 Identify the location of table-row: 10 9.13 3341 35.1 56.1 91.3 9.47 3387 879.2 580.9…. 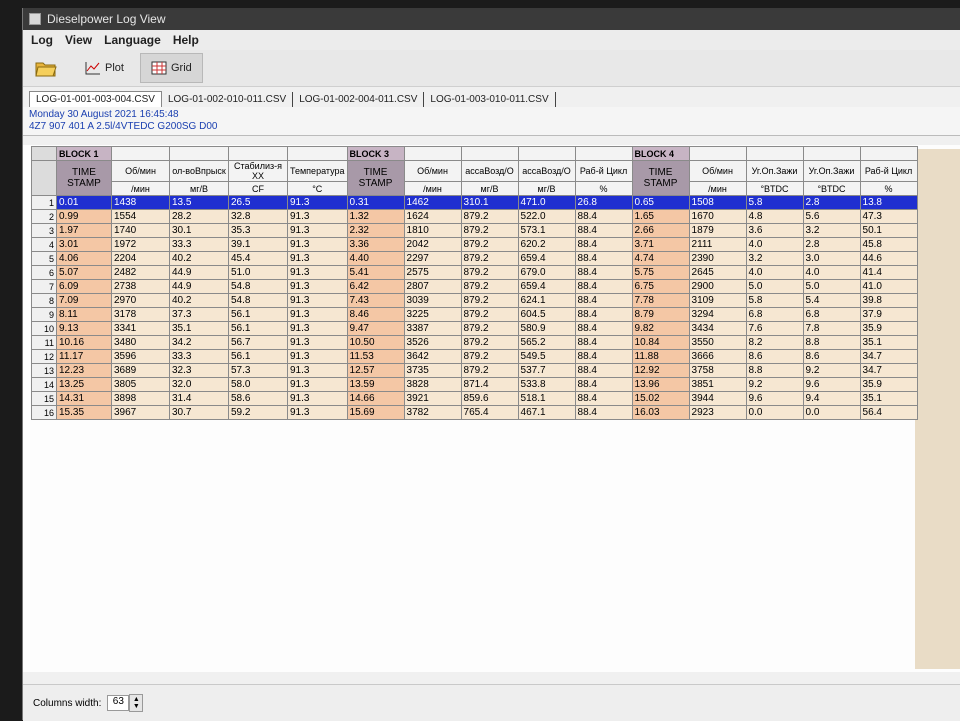
(474, 328).